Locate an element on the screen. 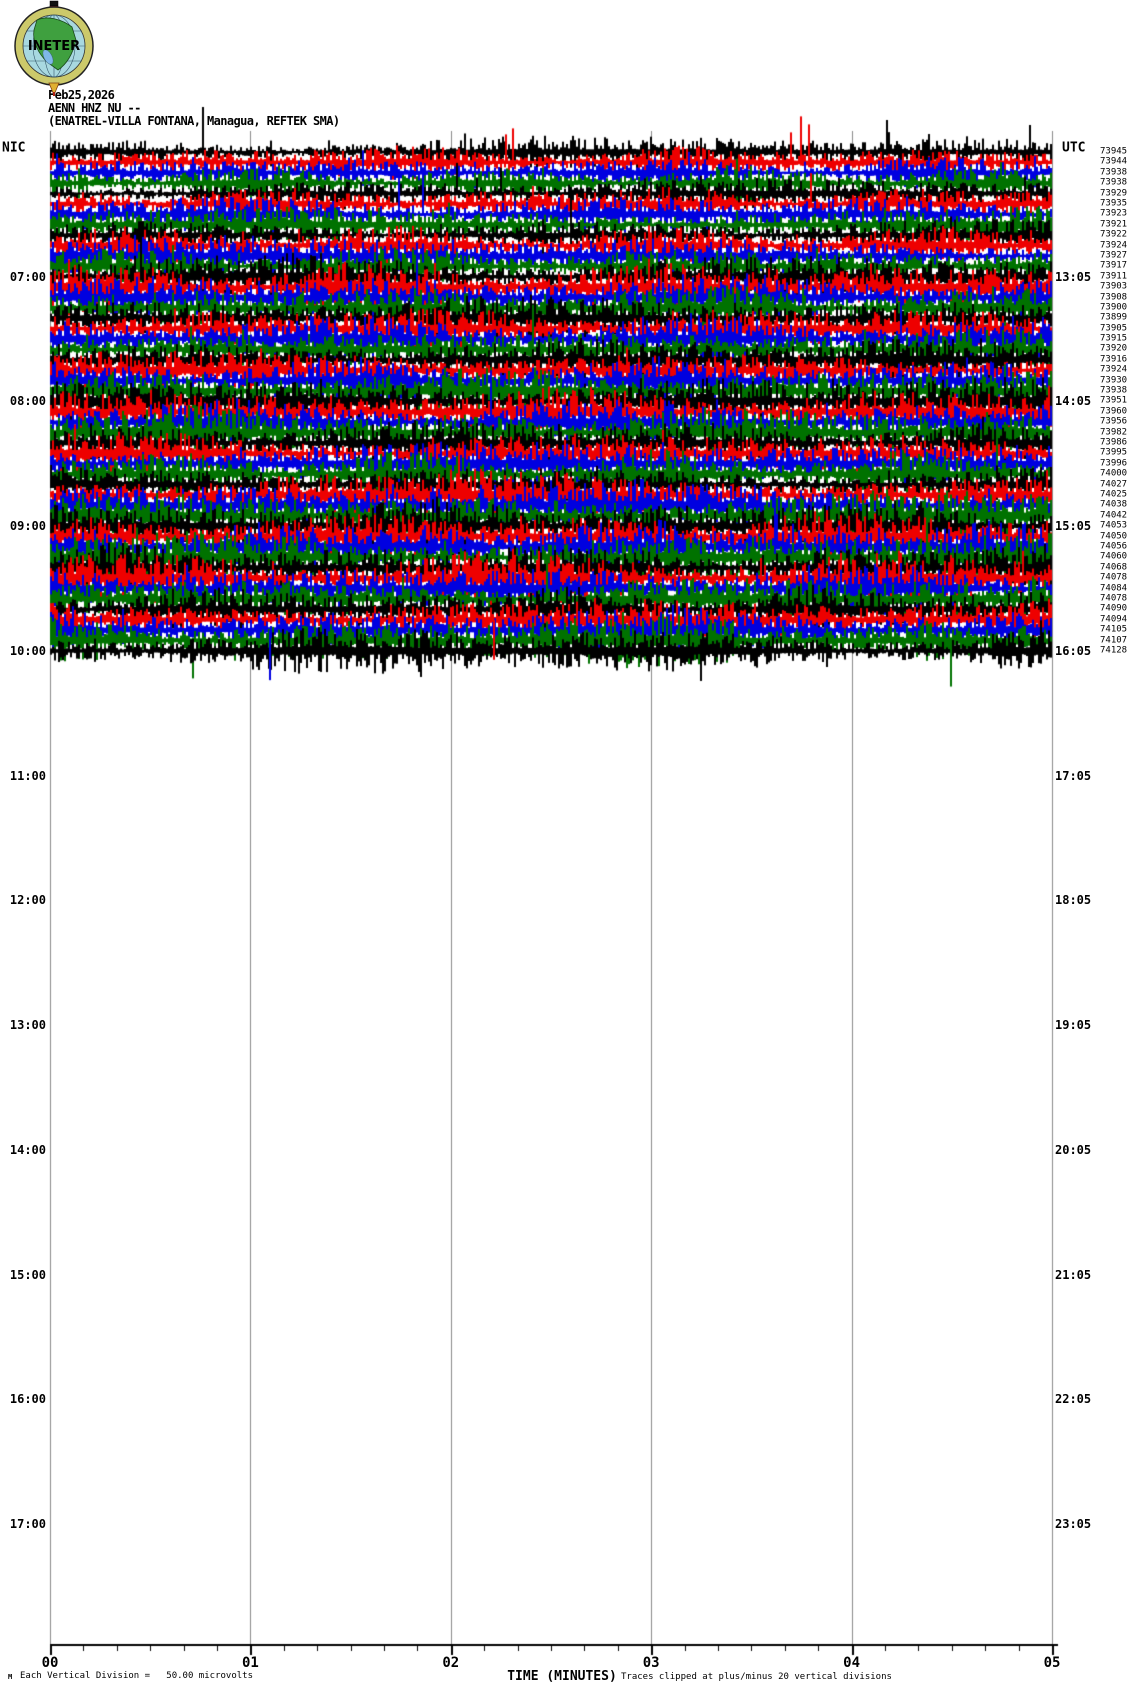  row-baseline-value: 73986 is located at coordinates (1114, 442).